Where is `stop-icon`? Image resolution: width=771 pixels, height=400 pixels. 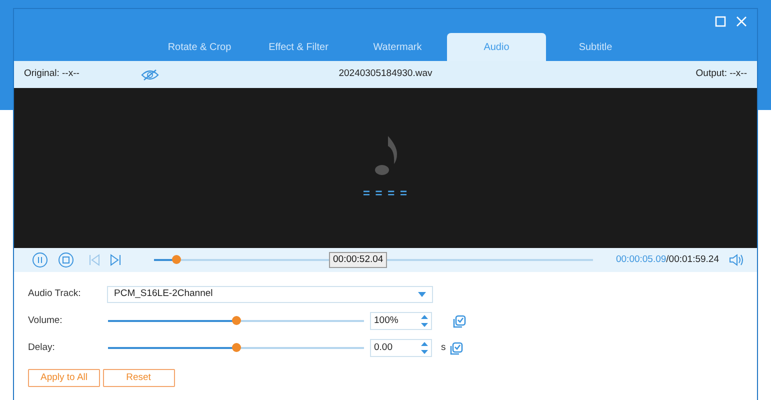 stop-icon is located at coordinates (66, 260).